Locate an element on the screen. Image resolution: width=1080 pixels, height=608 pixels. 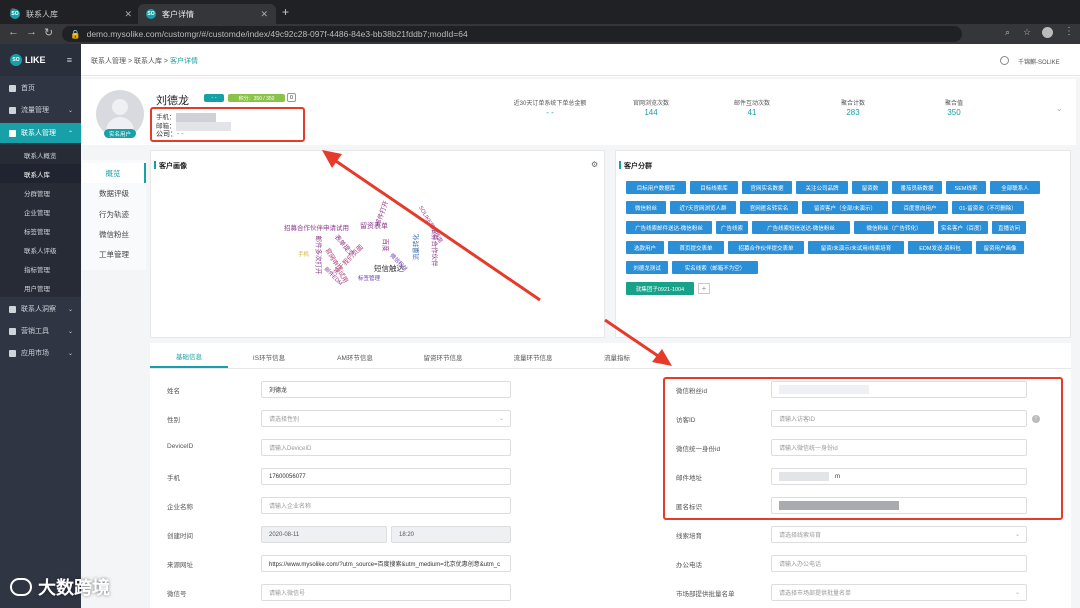
annotation-arrows is located at coordinates (497, 258).